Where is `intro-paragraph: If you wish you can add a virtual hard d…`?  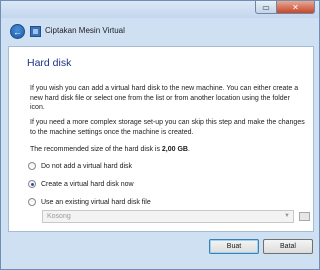 intro-paragraph: If you wish you can add a virtual hard d… is located at coordinates (164, 98).